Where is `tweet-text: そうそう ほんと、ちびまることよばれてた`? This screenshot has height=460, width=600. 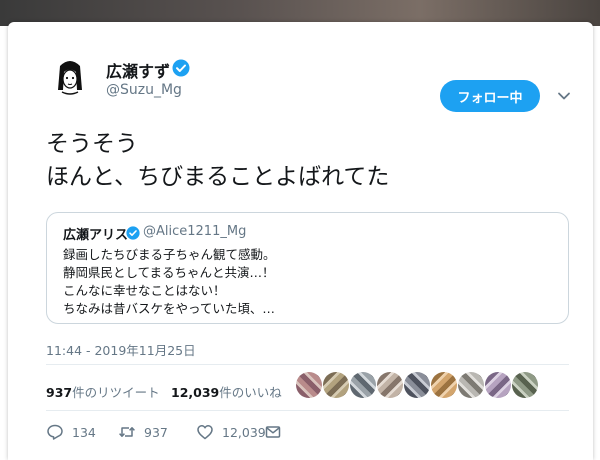
tweet-text: そうそう ほんと、ちびまることよばれてた is located at coordinates (217, 161).